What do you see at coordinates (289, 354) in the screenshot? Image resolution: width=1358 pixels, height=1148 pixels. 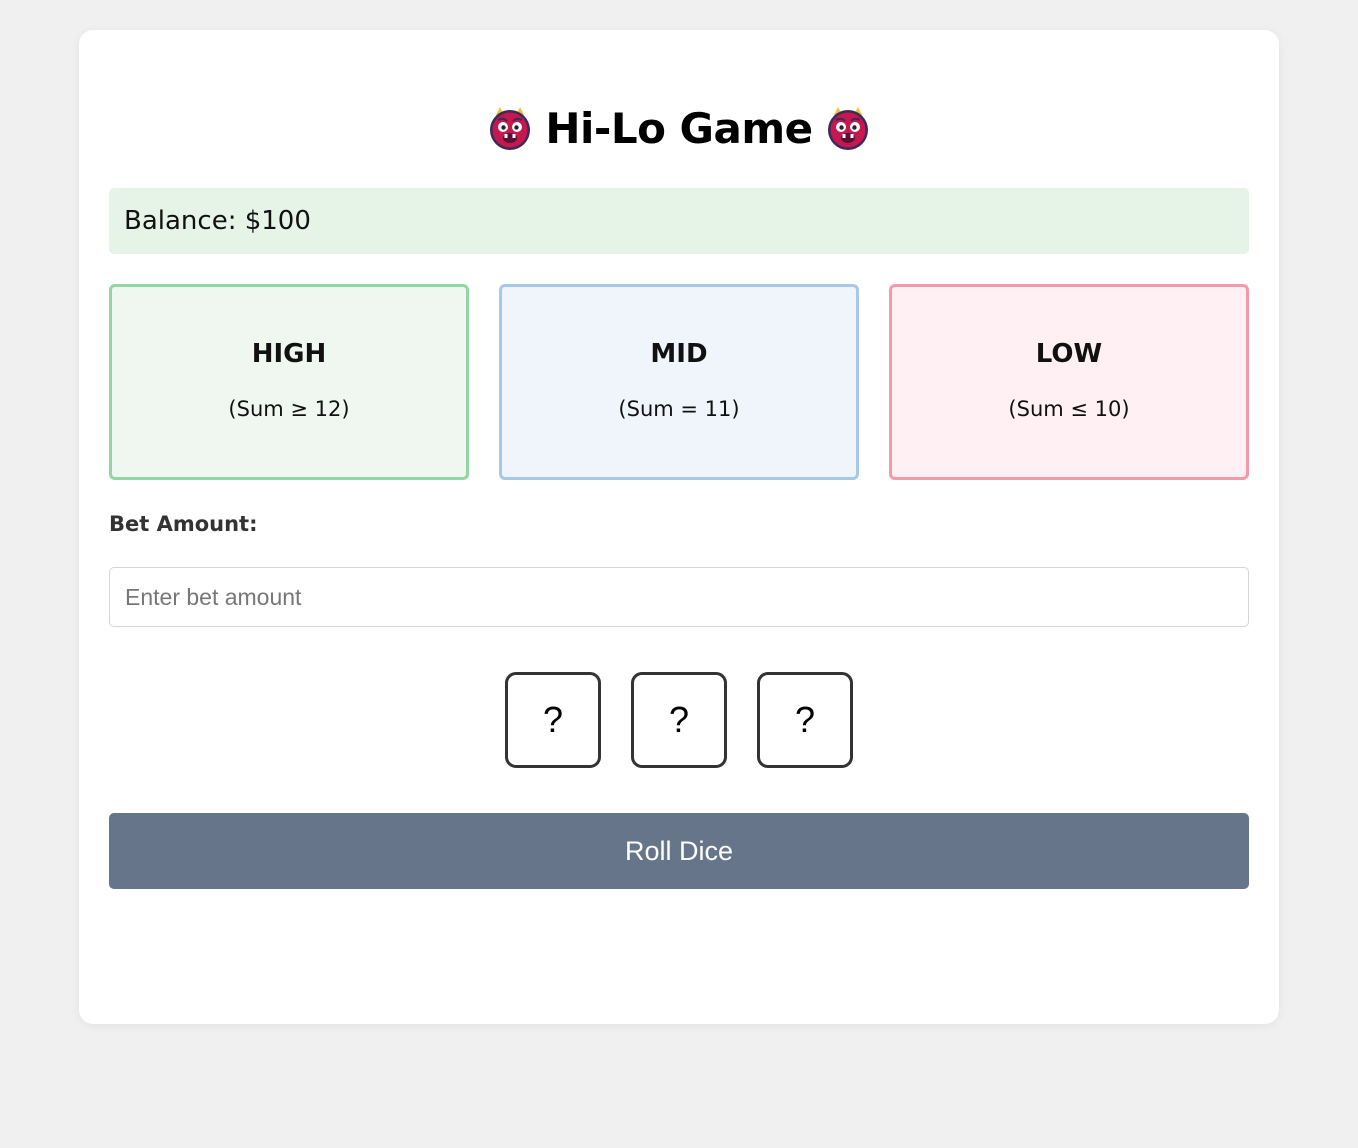 I see `bet-option-name: HIGH` at bounding box center [289, 354].